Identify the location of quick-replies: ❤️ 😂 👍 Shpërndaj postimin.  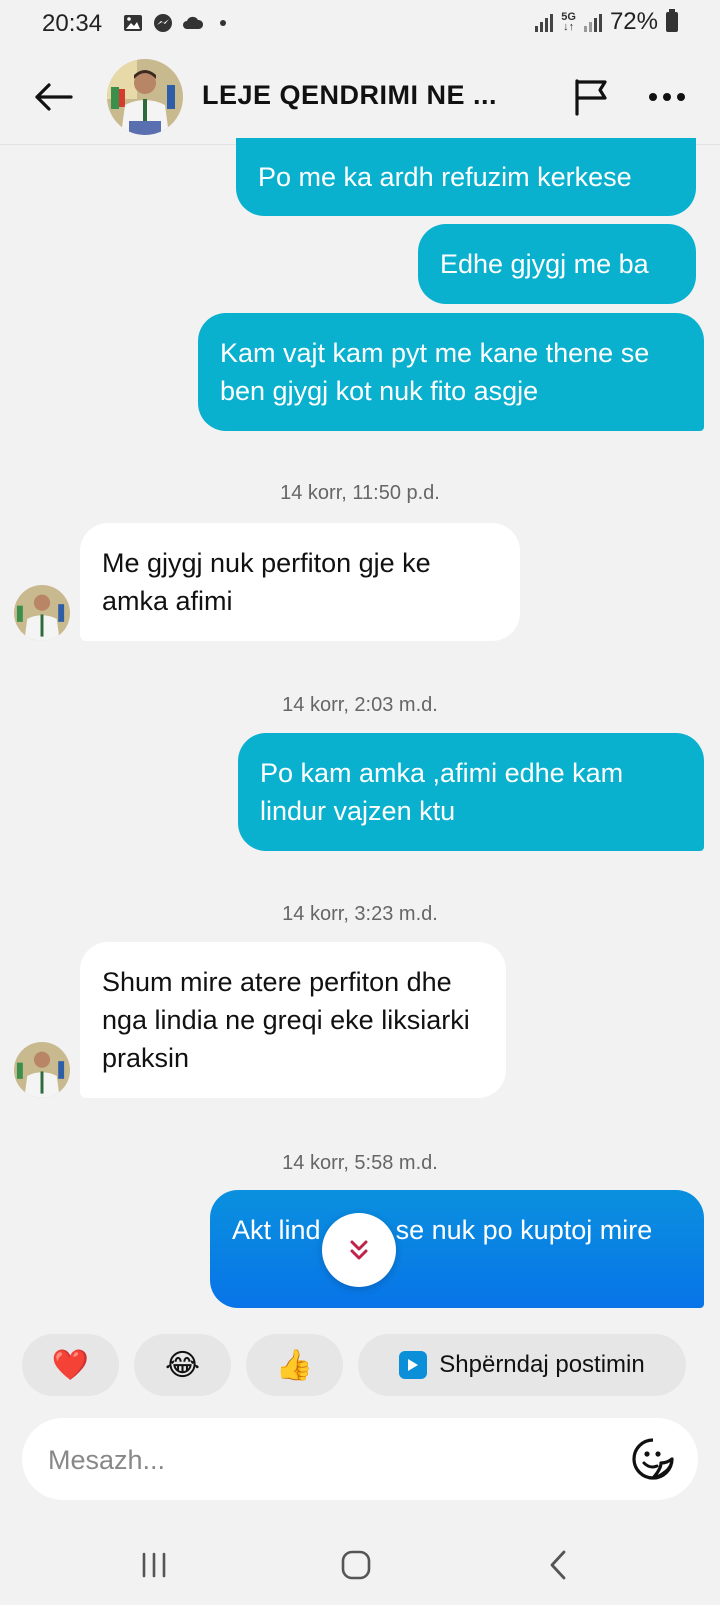
(360, 1365).